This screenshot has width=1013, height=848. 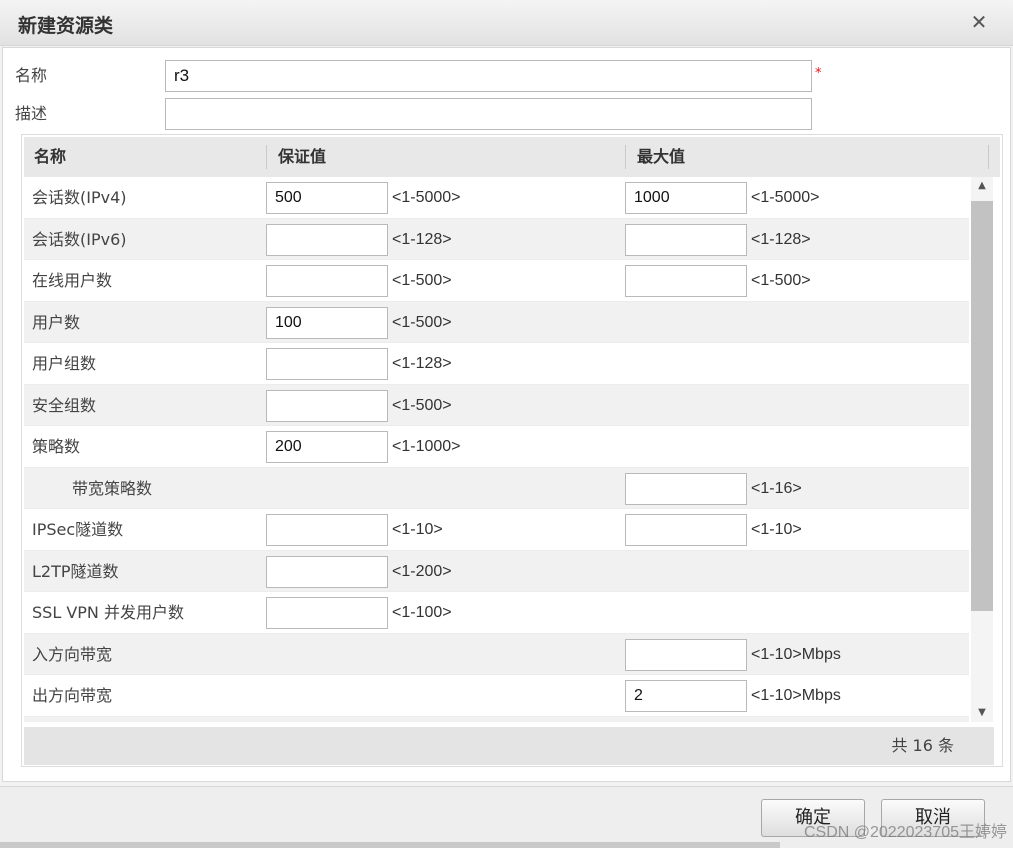 What do you see at coordinates (426, 197) in the screenshot?
I see `guaranteed-range: <1-5000>` at bounding box center [426, 197].